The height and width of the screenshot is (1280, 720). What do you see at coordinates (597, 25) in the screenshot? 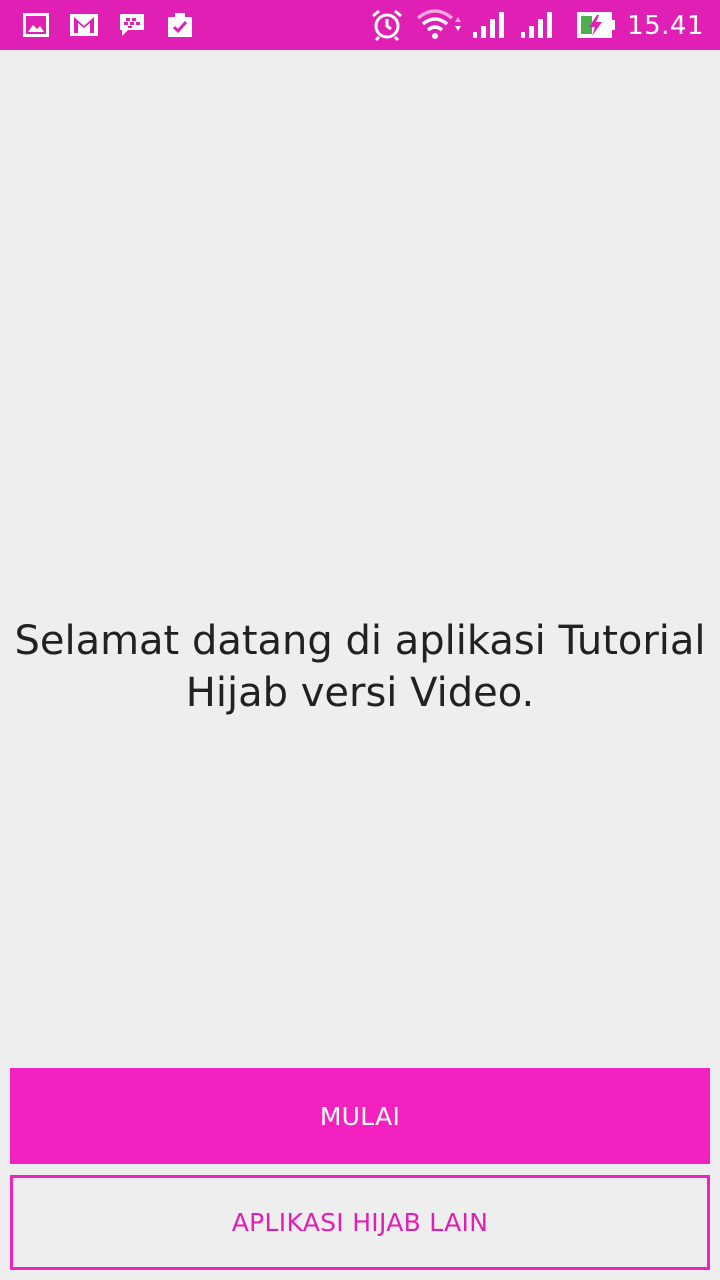
I see `battery-charging-icon` at bounding box center [597, 25].